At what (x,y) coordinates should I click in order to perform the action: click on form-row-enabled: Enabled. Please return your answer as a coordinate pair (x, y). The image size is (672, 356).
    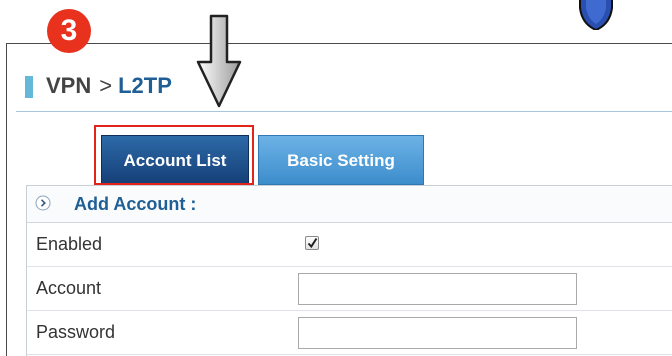
    Looking at the image, I should click on (349, 245).